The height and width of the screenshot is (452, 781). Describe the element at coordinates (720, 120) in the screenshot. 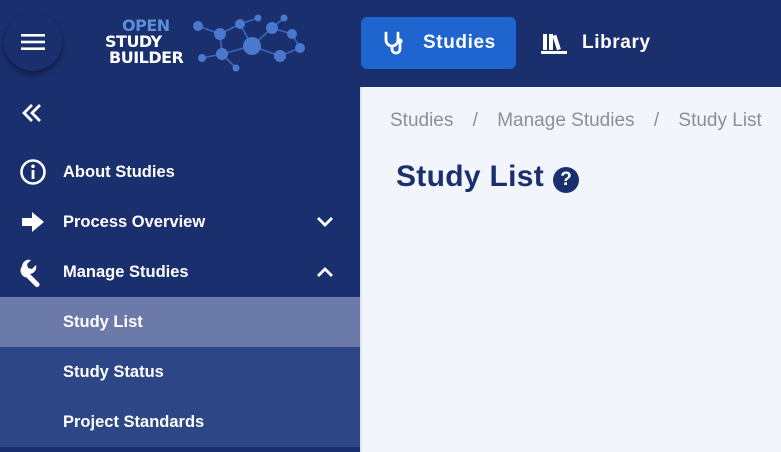

I see `breadcrumb-item-study-list: Study List` at that location.